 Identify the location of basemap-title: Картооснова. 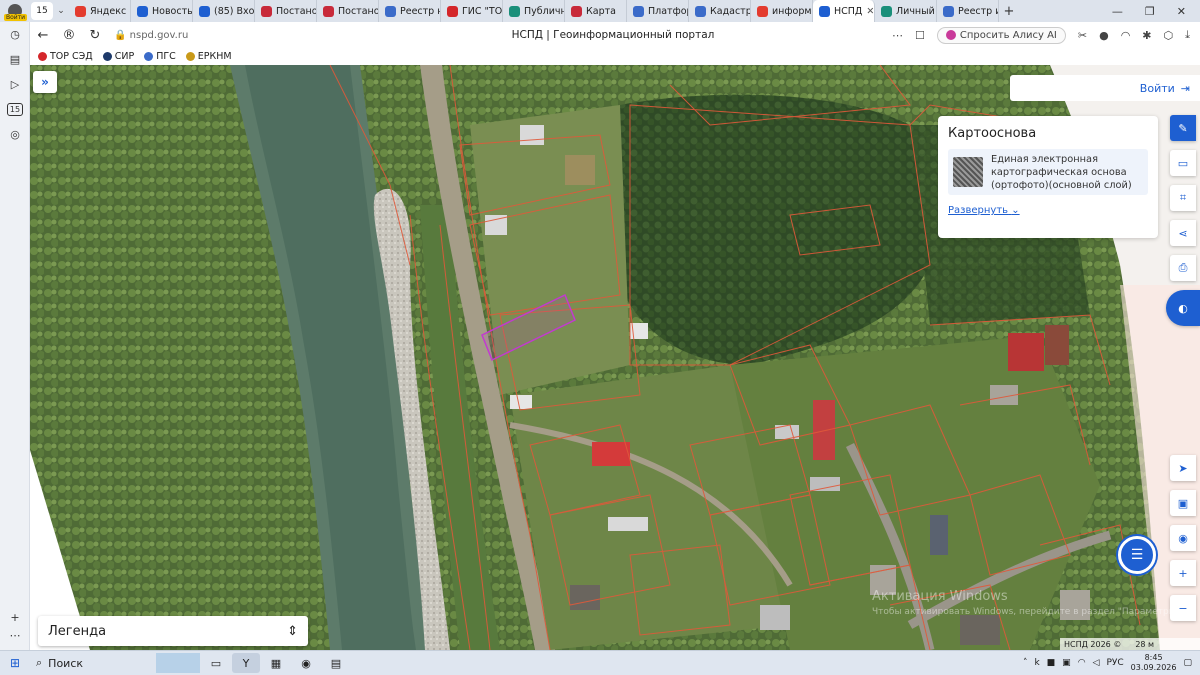
(992, 133).